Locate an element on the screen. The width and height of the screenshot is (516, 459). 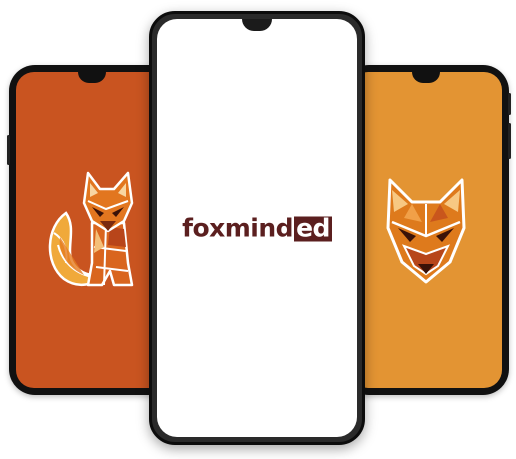
fox-full-body-icon is located at coordinates (91, 229).